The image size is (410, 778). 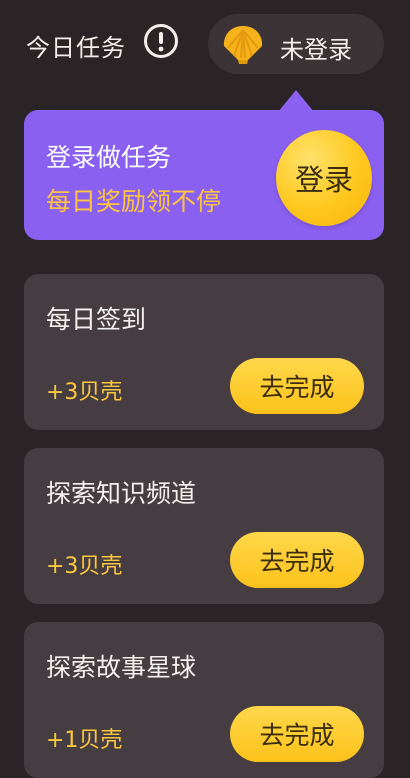 What do you see at coordinates (243, 45) in the screenshot?
I see `shell-icon` at bounding box center [243, 45].